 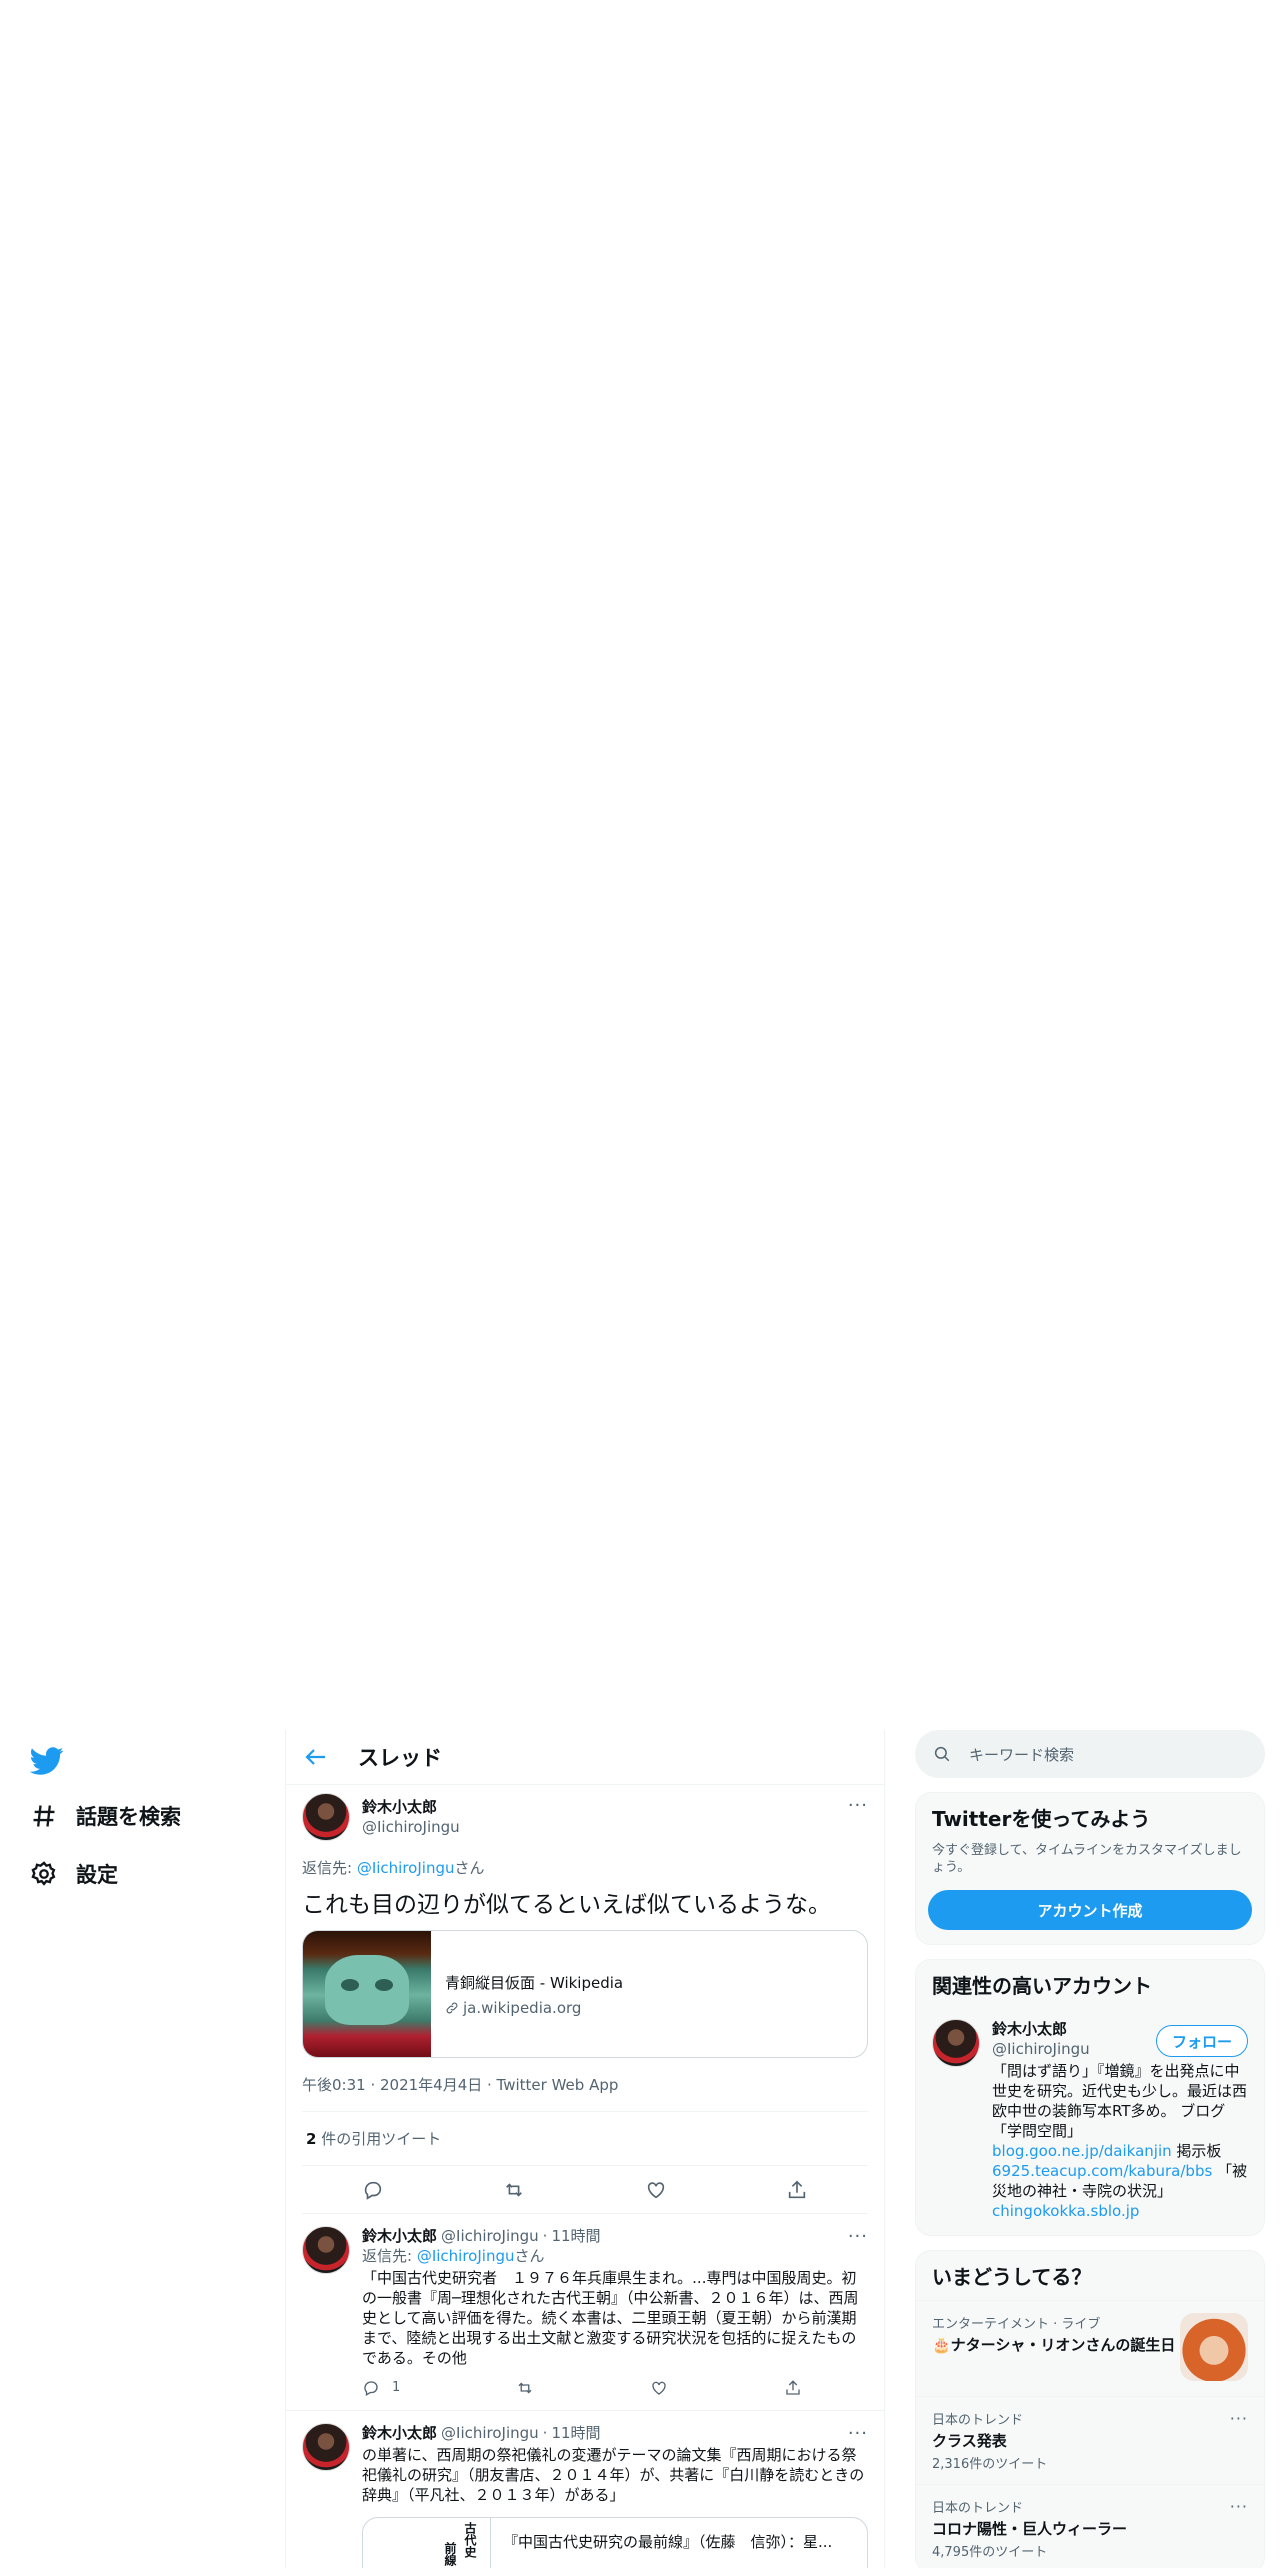 I want to click on back-arrow-icon, so click(x=316, y=1757).